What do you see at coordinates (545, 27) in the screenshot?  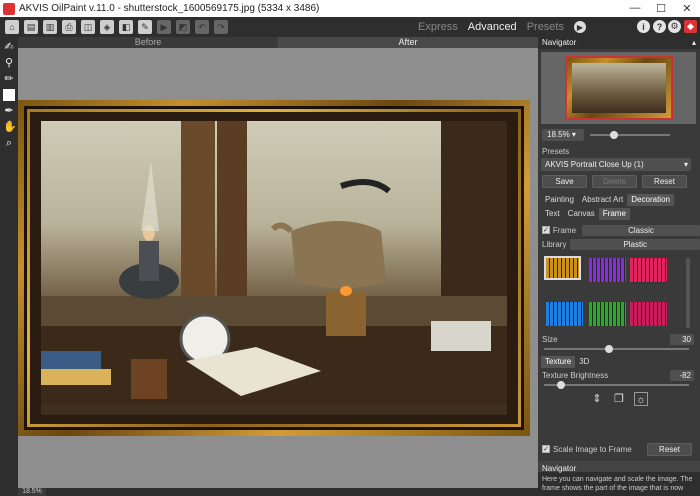 I see `mode-presets: Presets` at bounding box center [545, 27].